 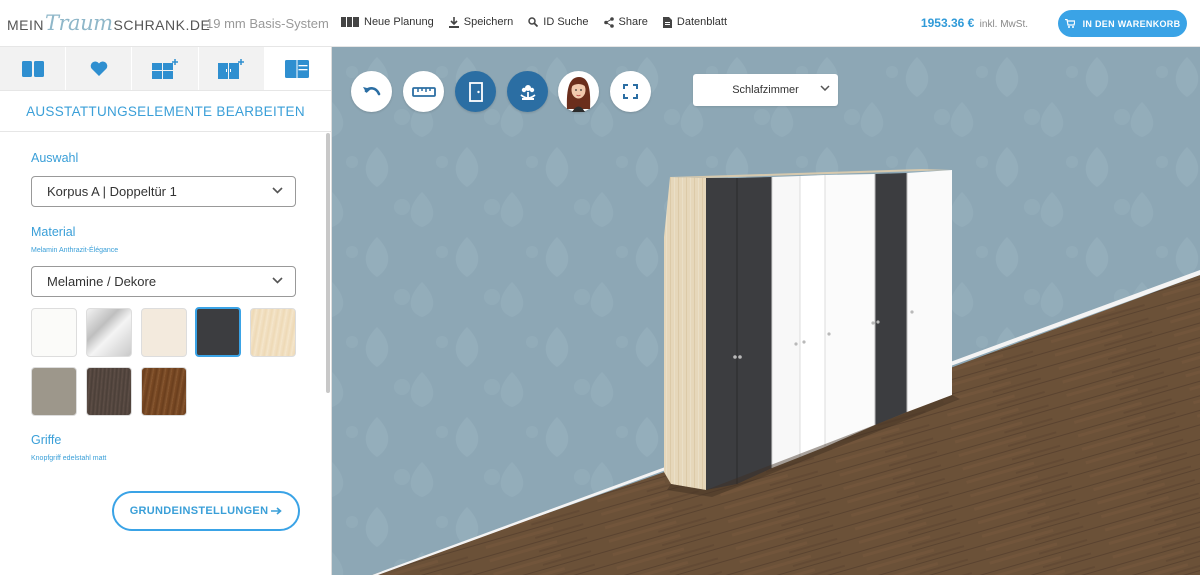 I want to click on decoration-toggle-button, so click(x=527, y=91).